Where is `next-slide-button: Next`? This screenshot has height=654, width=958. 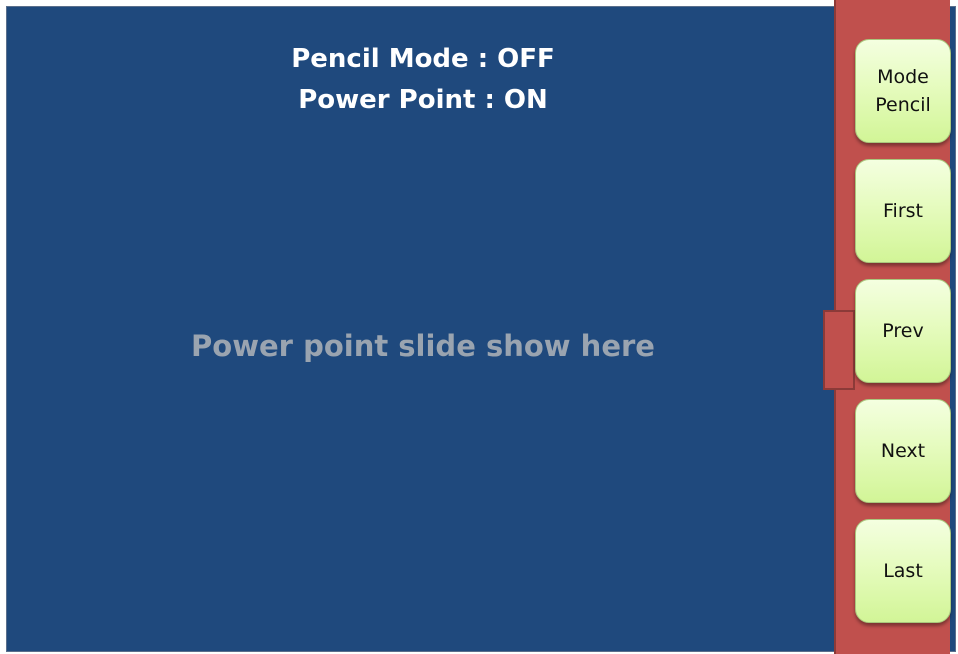 next-slide-button: Next is located at coordinates (903, 451).